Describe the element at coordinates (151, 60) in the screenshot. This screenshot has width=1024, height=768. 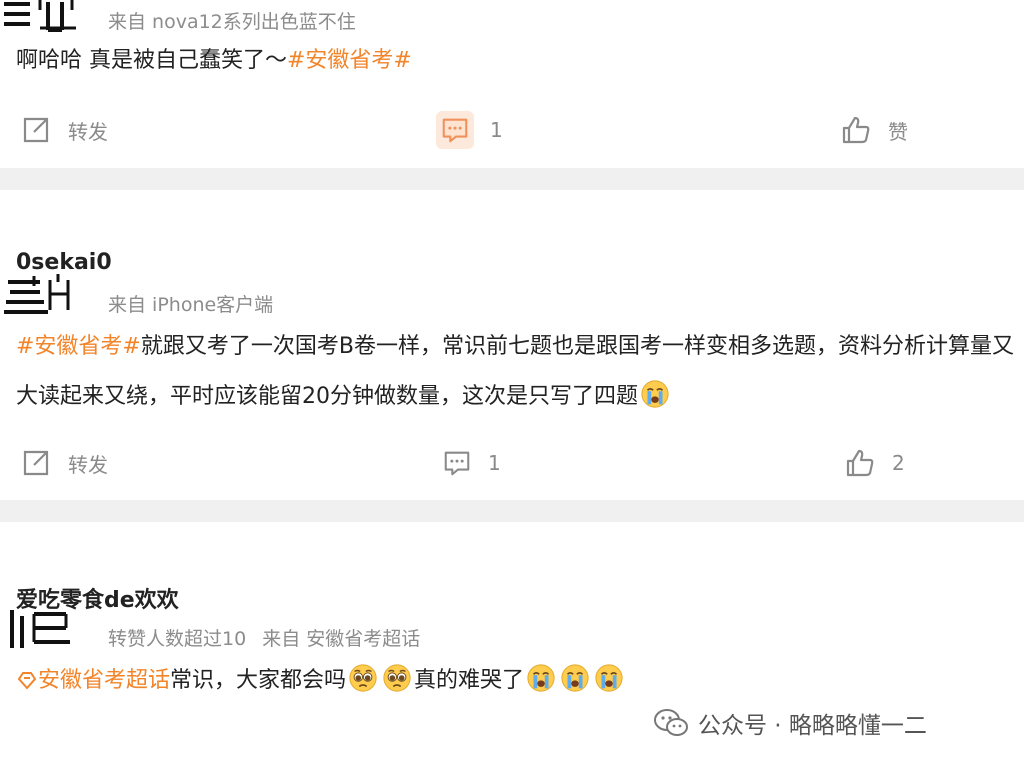
I see `post-text: 啊哈哈 真是被自己蠢笑了～` at that location.